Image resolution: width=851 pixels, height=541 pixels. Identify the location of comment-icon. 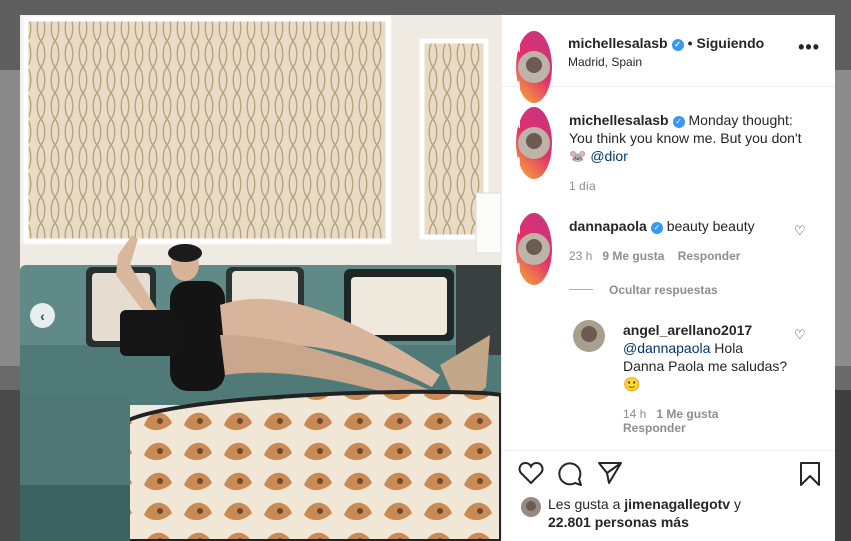
(570, 474).